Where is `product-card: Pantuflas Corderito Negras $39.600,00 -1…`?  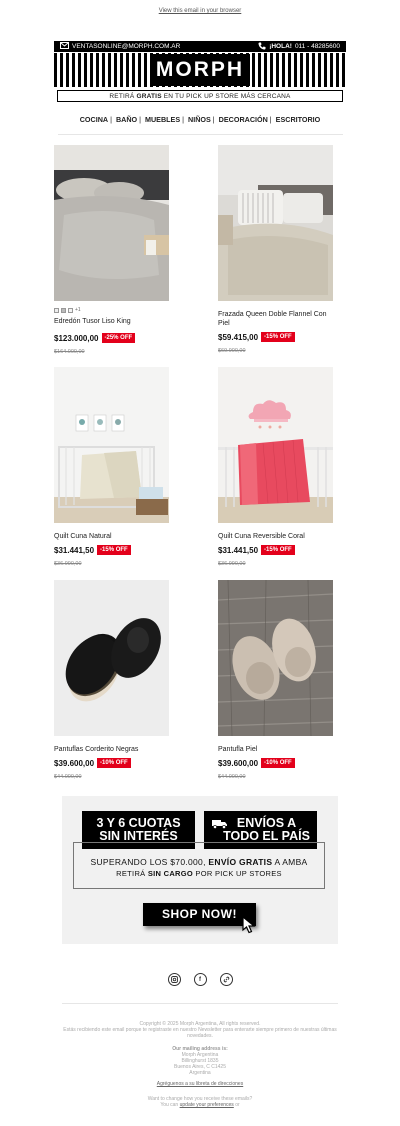
product-card: Pantuflas Corderito Negras $39.600,00 -1… is located at coordinates (111, 680).